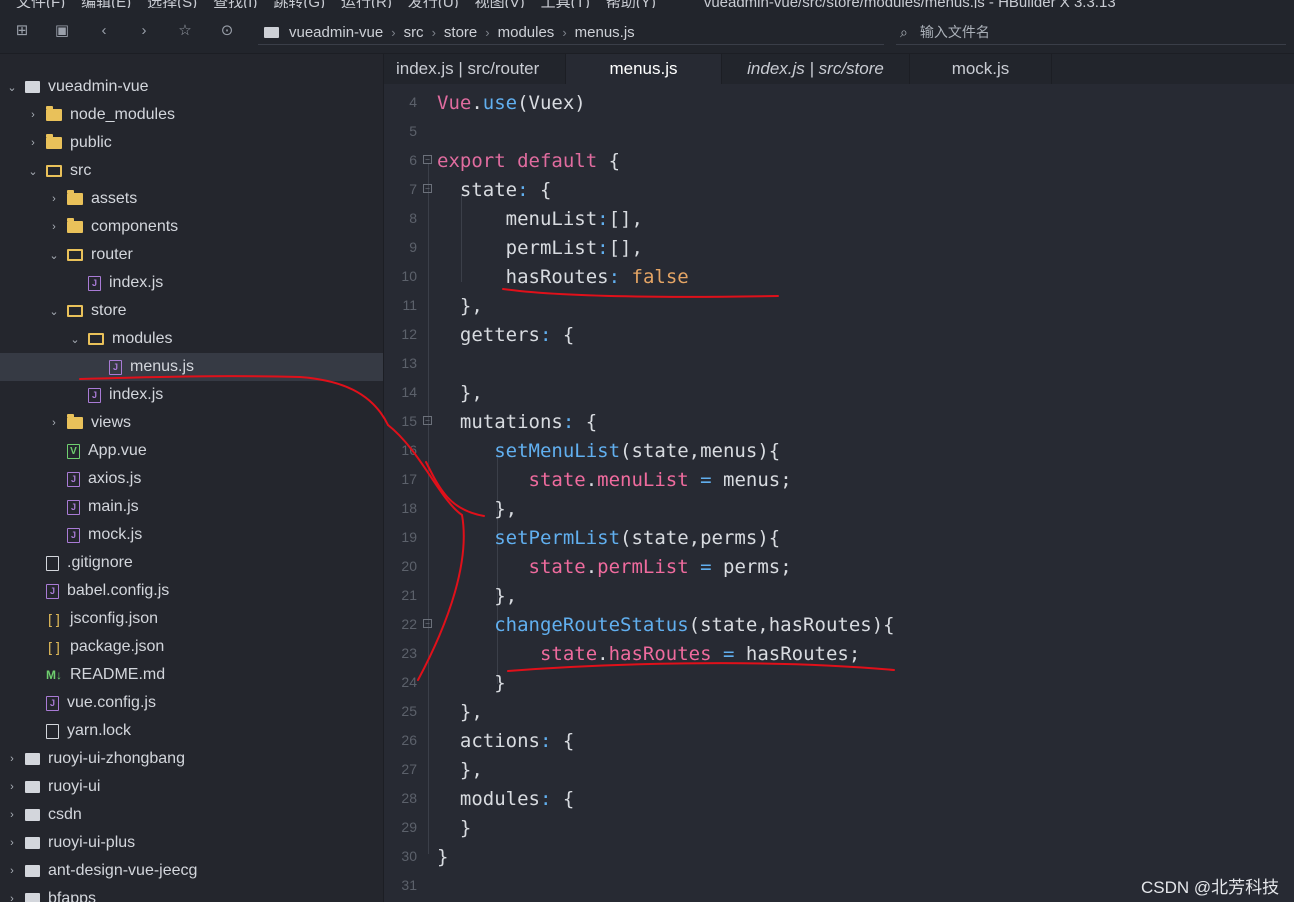 The width and height of the screenshot is (1294, 902). I want to click on line-number: 29, so click(409, 827).